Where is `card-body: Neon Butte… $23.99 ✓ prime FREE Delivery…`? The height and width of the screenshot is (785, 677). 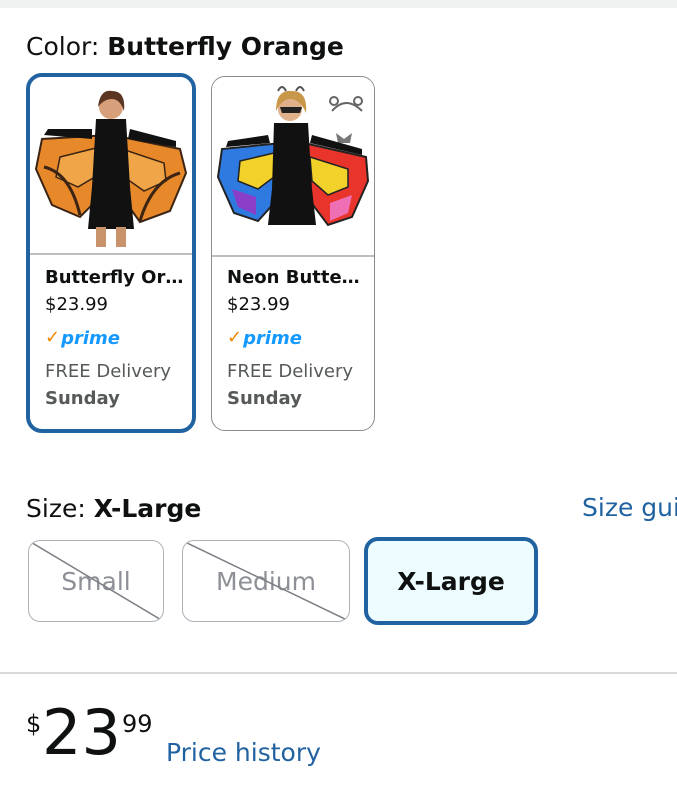
card-body: Neon Butte… $23.99 ✓ prime FREE Delivery… is located at coordinates (296, 338).